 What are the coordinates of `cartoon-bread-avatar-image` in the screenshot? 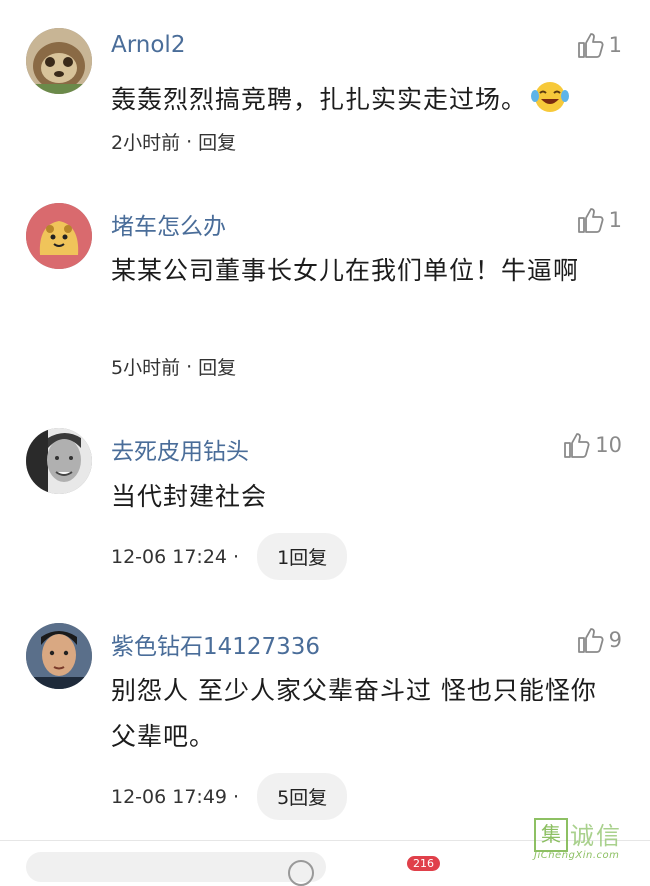 It's located at (59, 236).